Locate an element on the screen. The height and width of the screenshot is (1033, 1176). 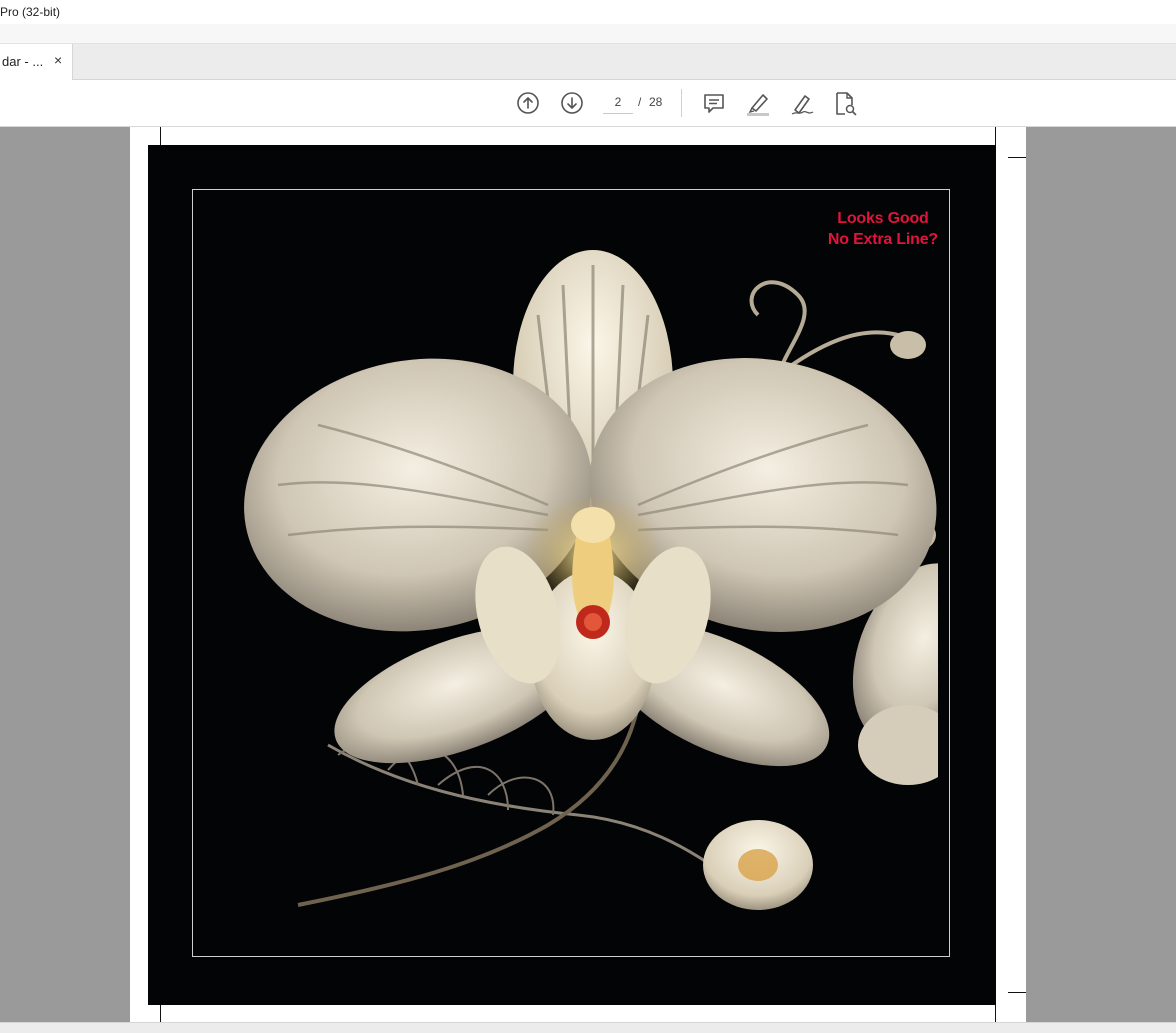
toolbar-divider is located at coordinates (681, 103).